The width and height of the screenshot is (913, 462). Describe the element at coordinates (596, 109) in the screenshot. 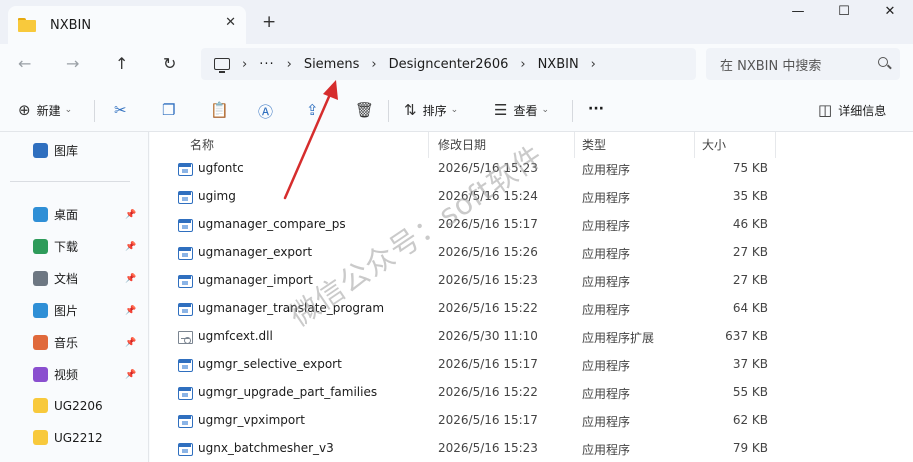

I see `more-options-button: ···` at that location.